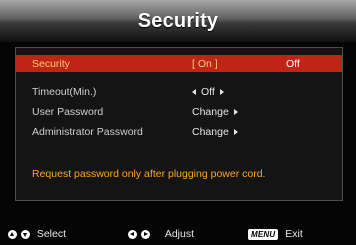 The width and height of the screenshot is (356, 245). What do you see at coordinates (132, 234) in the screenshot?
I see `left-arrow-icon` at bounding box center [132, 234].